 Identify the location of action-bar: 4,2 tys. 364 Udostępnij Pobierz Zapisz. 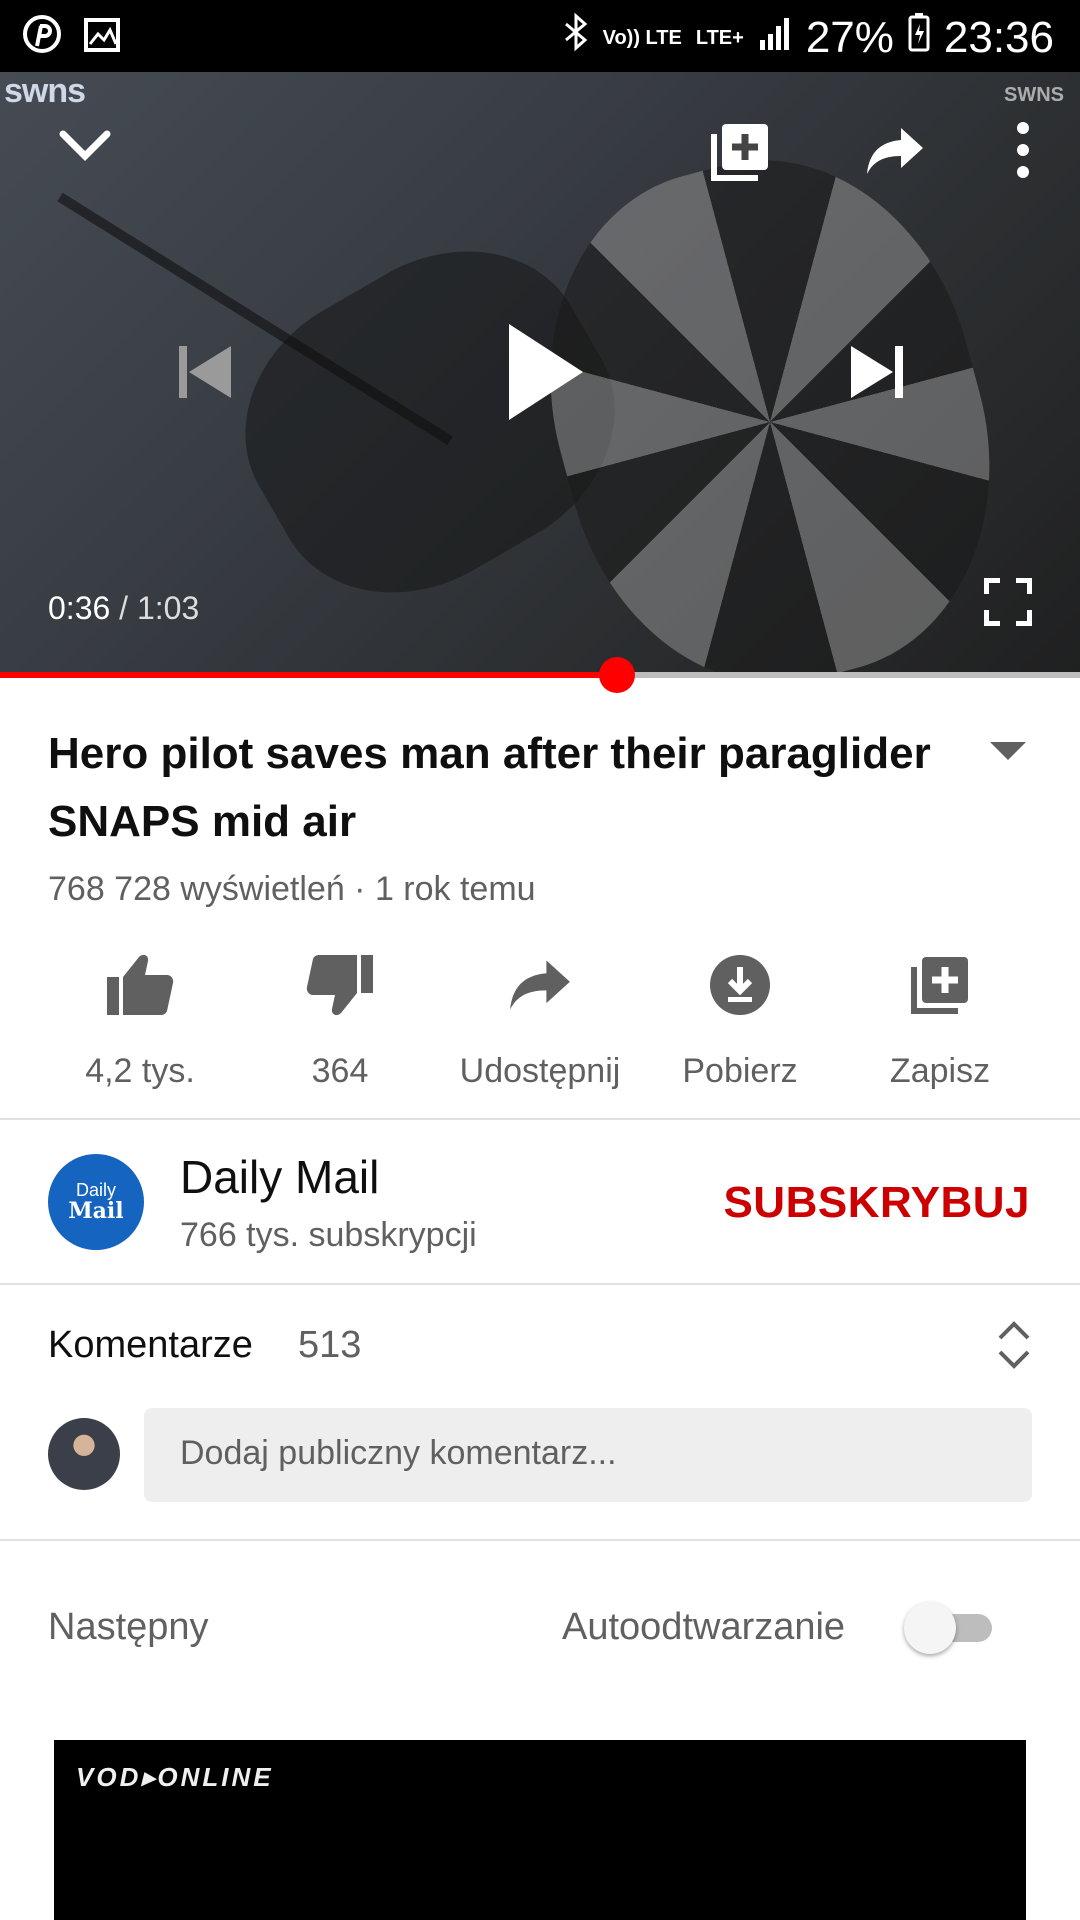
(540, 1015).